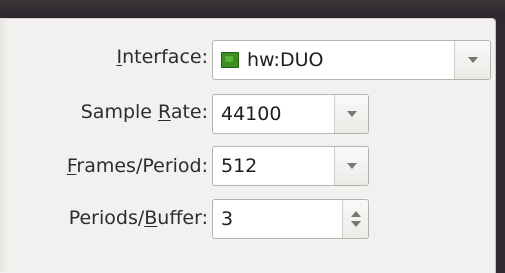 The width and height of the screenshot is (505, 273). Describe the element at coordinates (290, 219) in the screenshot. I see `periods-buffer-spinbox: 3` at that location.